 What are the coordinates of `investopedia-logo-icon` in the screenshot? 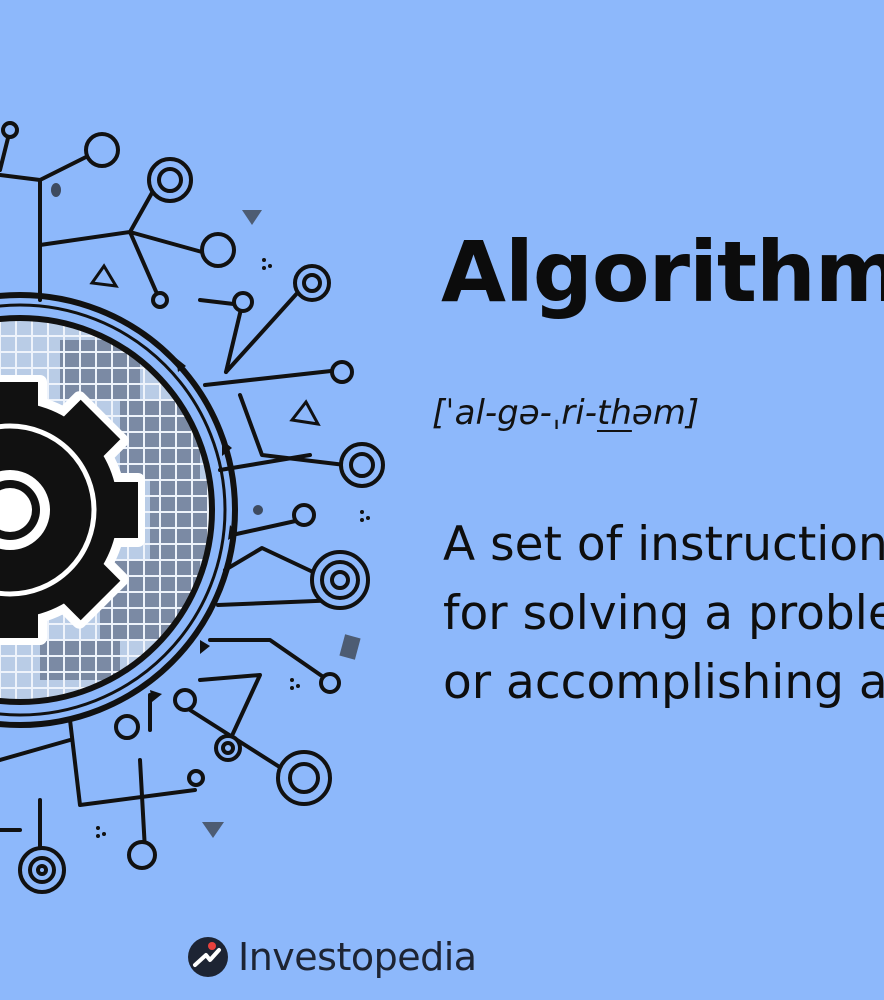 It's located at (208, 957).